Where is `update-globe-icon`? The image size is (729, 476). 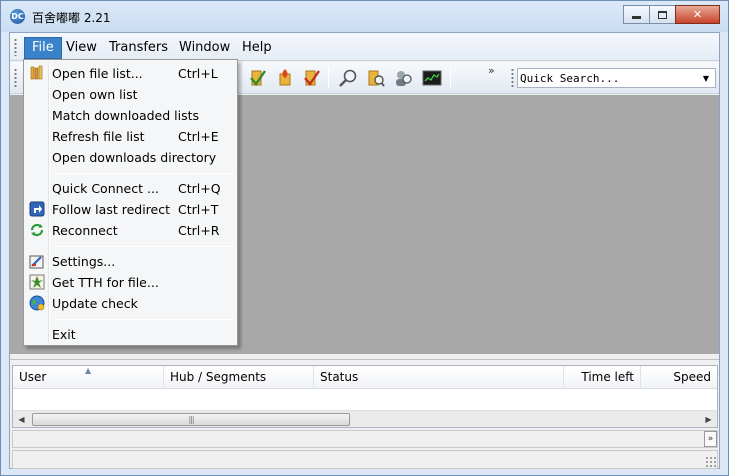 update-globe-icon is located at coordinates (37, 303).